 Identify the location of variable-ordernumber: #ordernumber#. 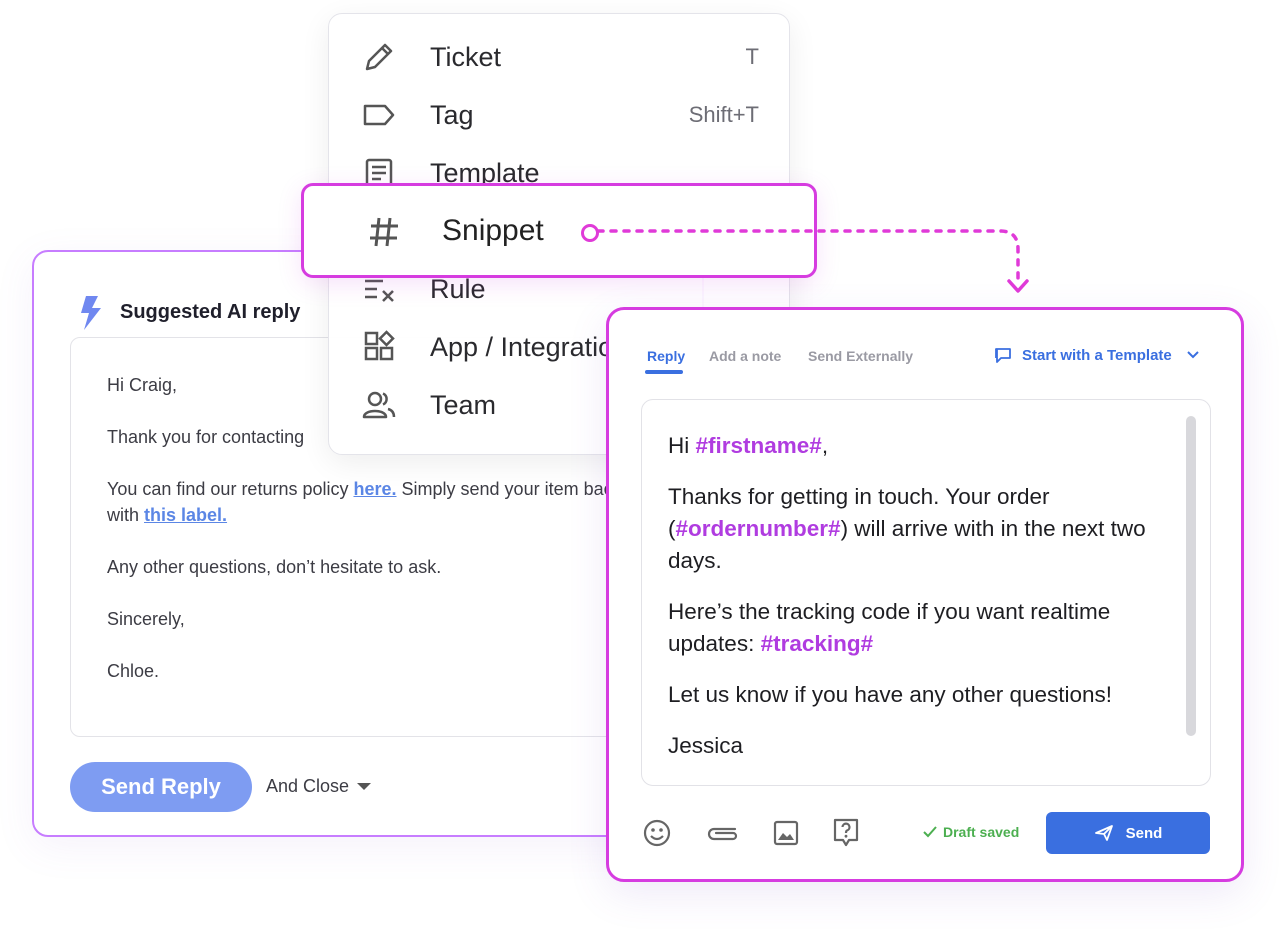
(758, 528).